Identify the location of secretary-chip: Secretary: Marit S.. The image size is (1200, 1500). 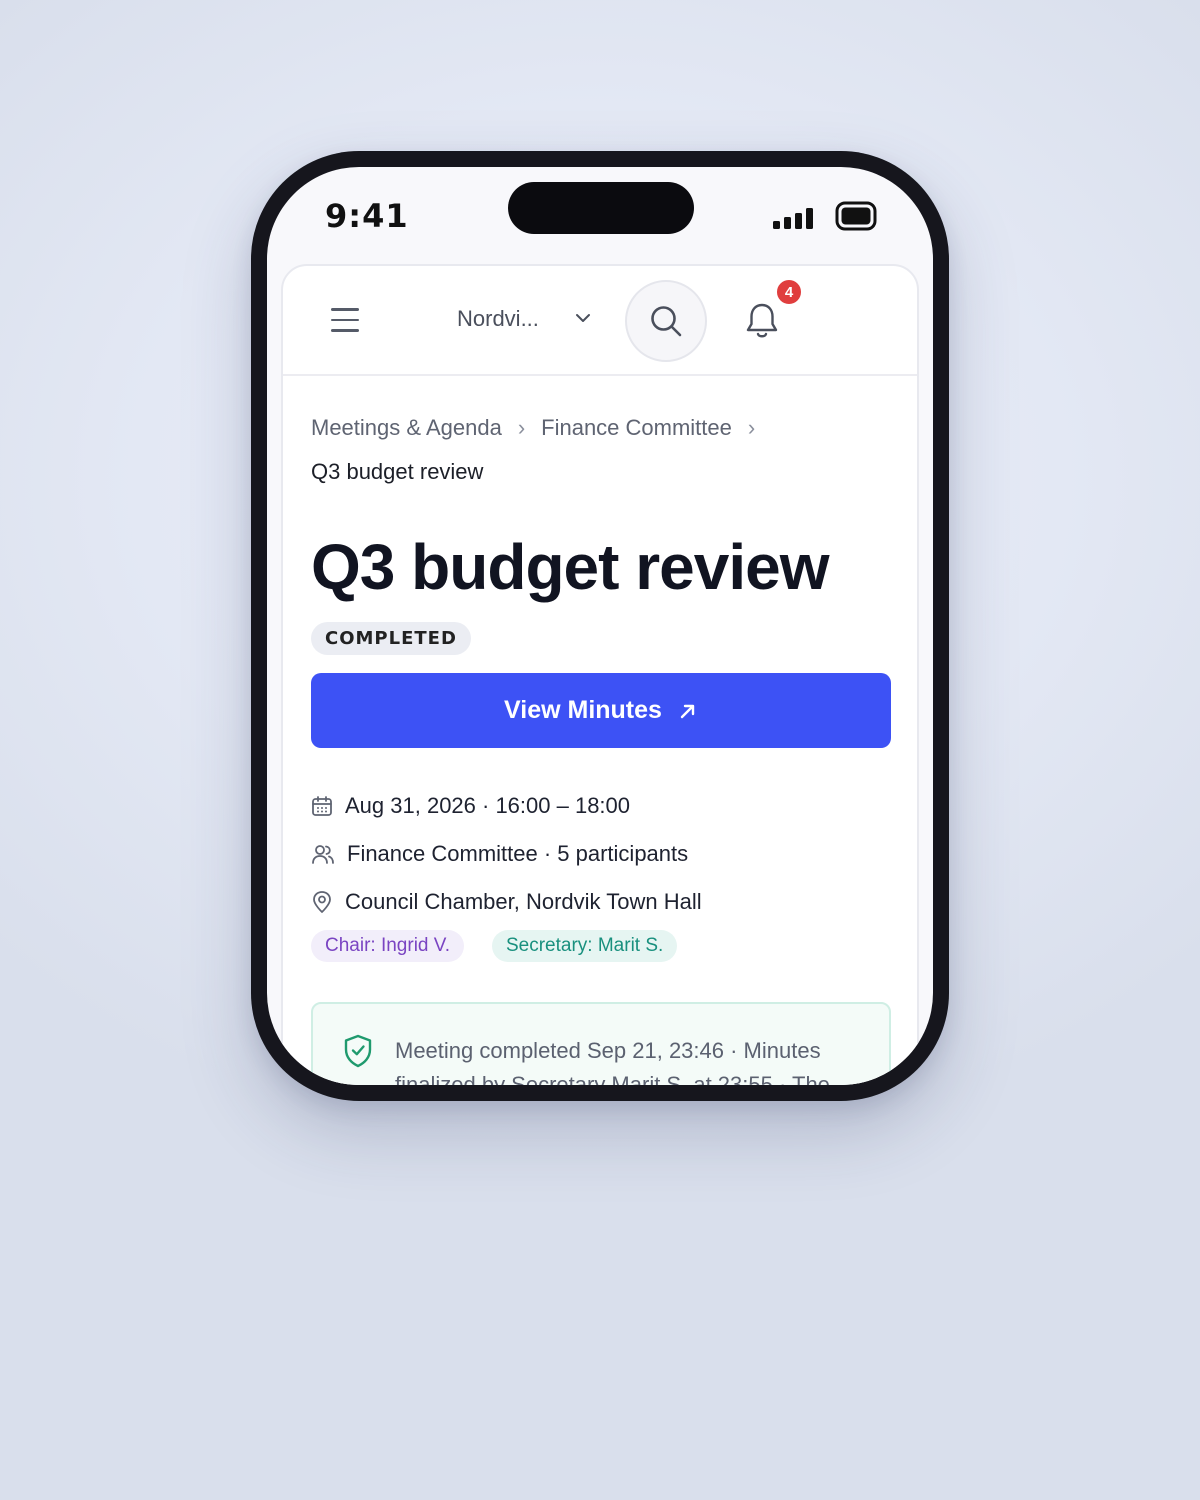
(584, 946).